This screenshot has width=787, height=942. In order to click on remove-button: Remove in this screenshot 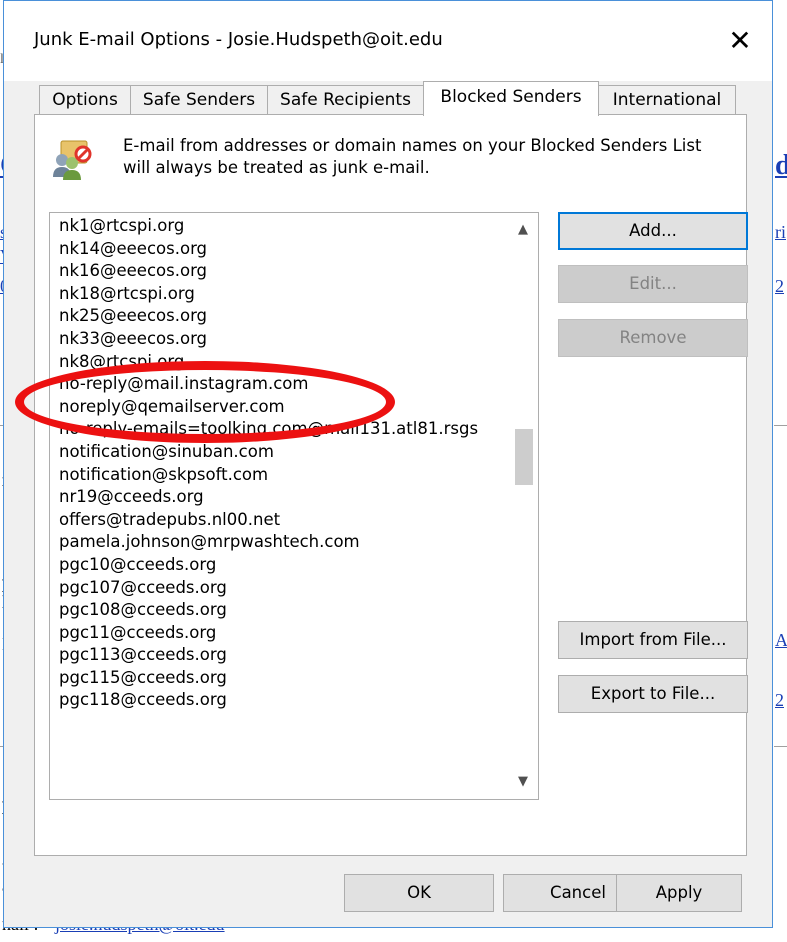, I will do `click(653, 338)`.